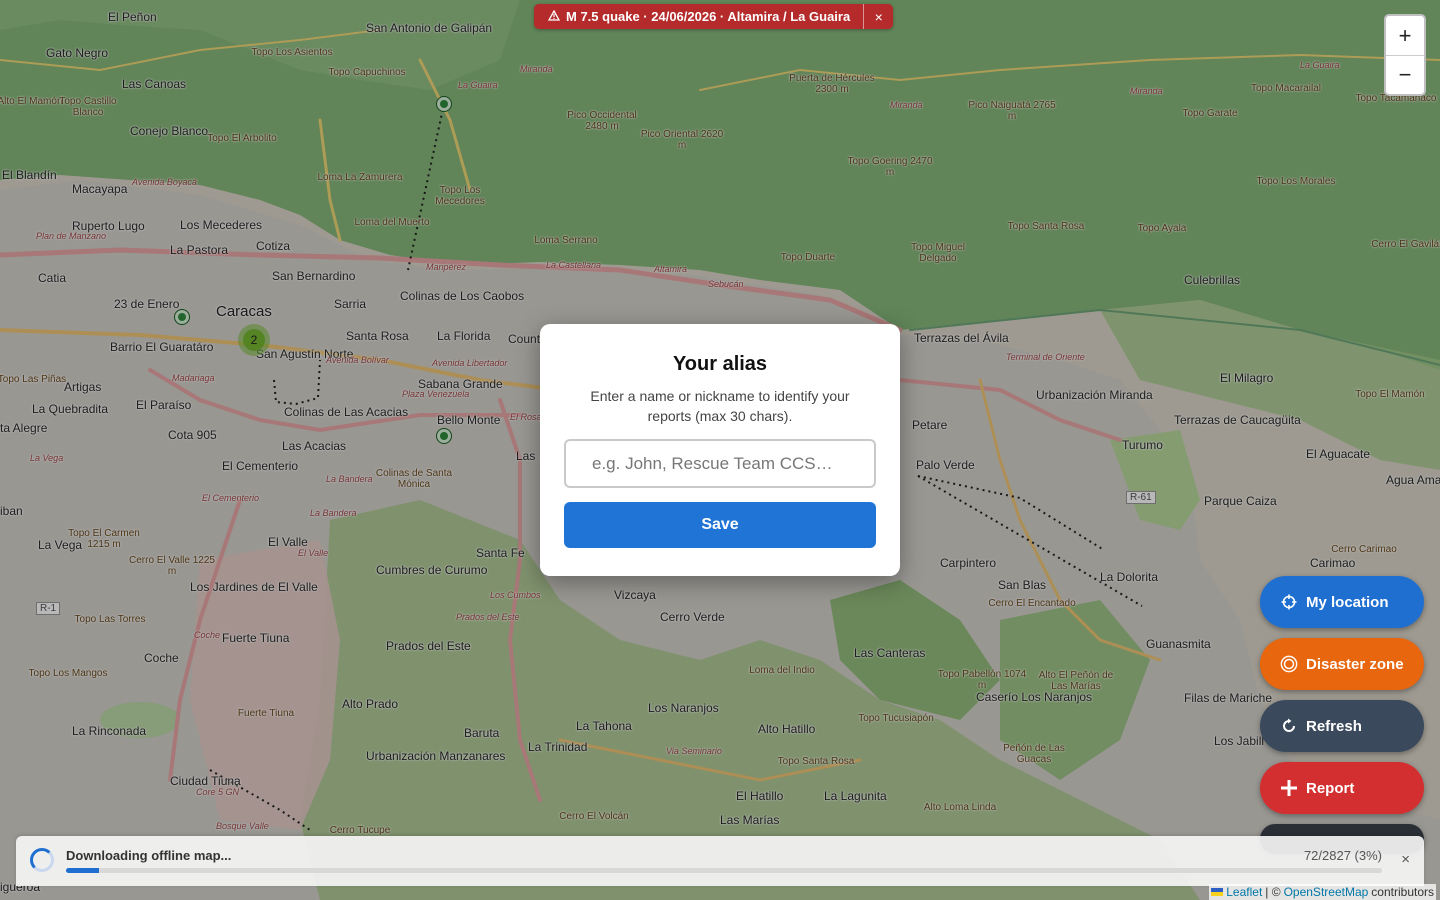  What do you see at coordinates (1355, 664) in the screenshot?
I see `disaster-zone-label: Disaster zone` at bounding box center [1355, 664].